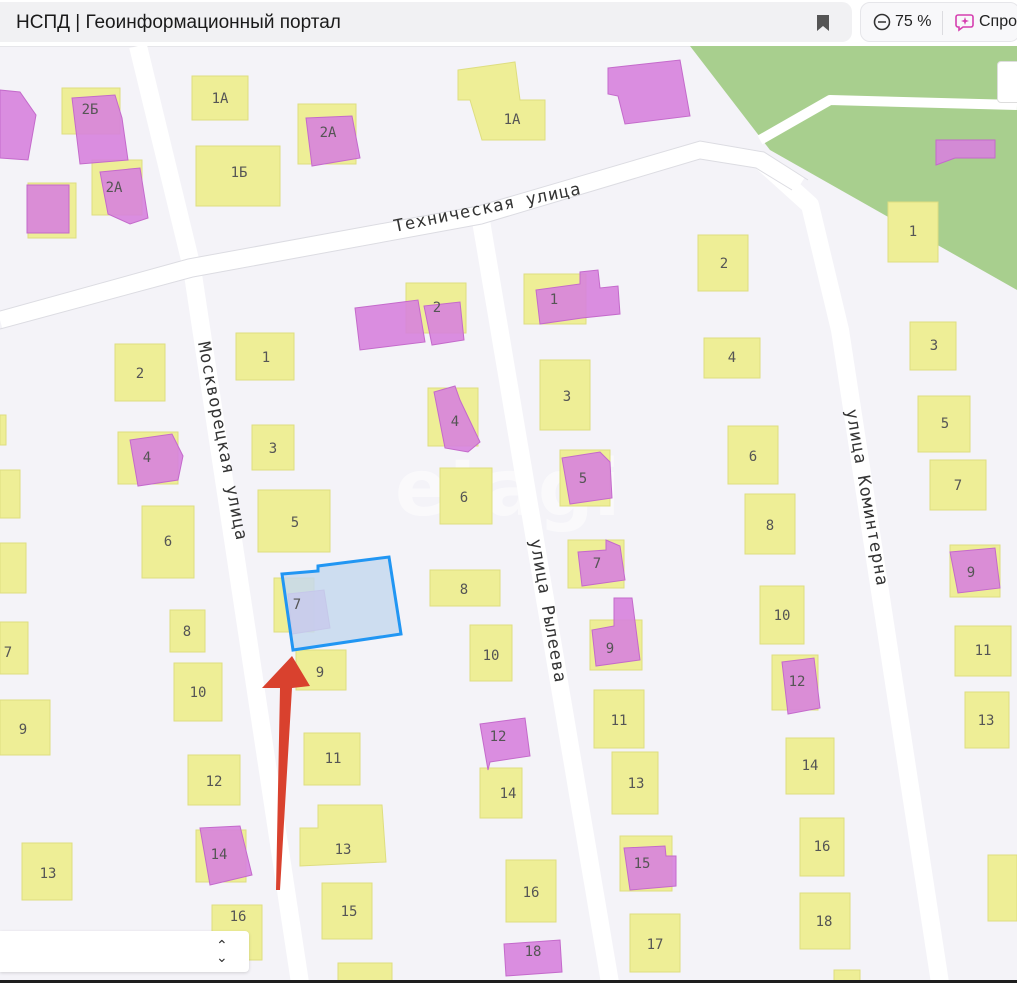 The width and height of the screenshot is (1017, 983). What do you see at coordinates (222, 952) in the screenshot?
I see `chevron-up-down-icon: ⌃ ⌄` at bounding box center [222, 952].